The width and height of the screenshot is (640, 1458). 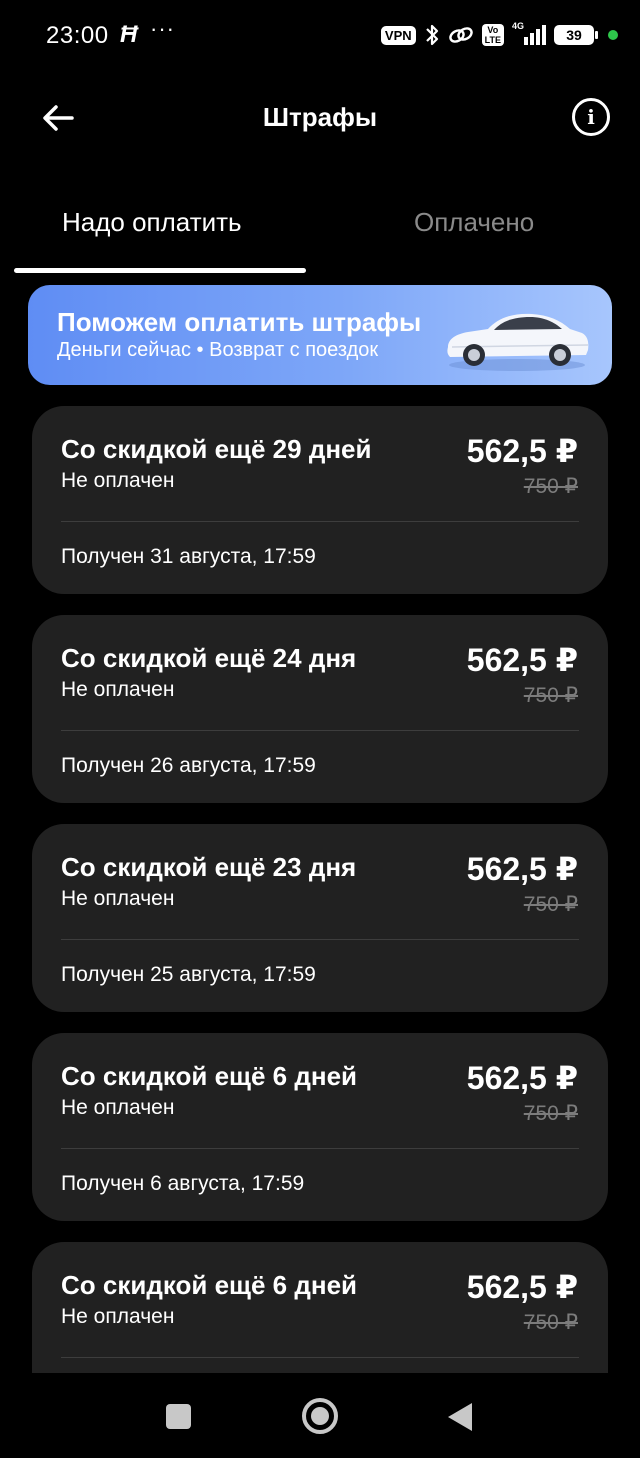 What do you see at coordinates (518, 342) in the screenshot?
I see `car-illustration` at bounding box center [518, 342].